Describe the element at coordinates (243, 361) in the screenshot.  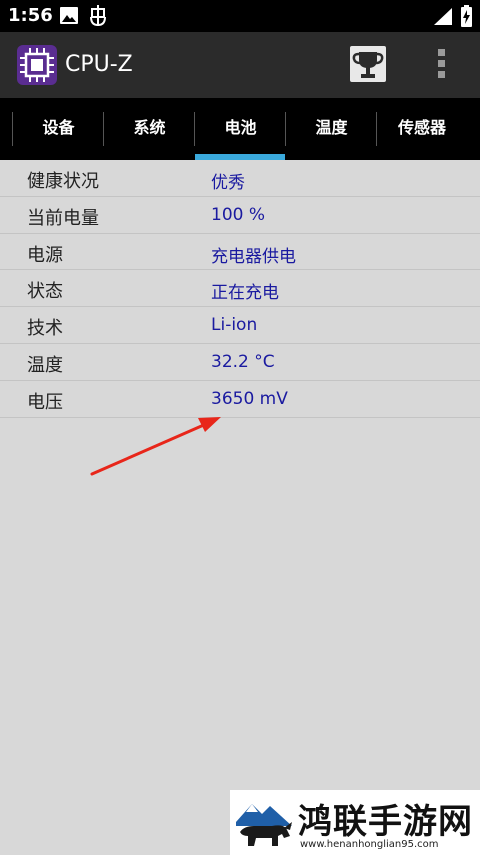
I see `row-value: 32.2 °C` at that location.